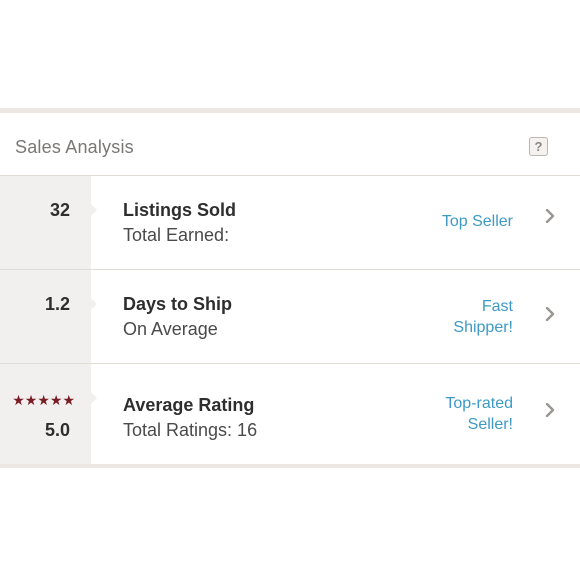  I want to click on listings-sold-count: 32, so click(59, 210).